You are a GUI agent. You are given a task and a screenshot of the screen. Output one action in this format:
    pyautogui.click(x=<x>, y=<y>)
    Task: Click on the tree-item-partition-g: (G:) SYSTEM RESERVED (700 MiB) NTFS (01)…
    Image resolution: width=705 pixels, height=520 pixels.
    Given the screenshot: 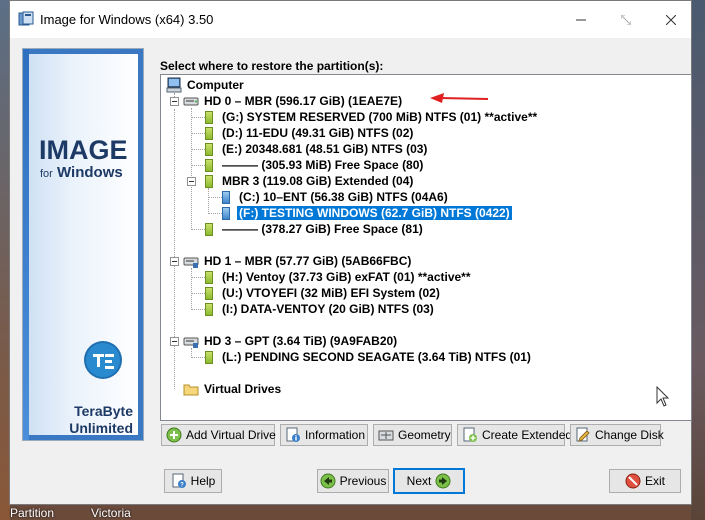 What is the action you would take?
    pyautogui.click(x=370, y=117)
    